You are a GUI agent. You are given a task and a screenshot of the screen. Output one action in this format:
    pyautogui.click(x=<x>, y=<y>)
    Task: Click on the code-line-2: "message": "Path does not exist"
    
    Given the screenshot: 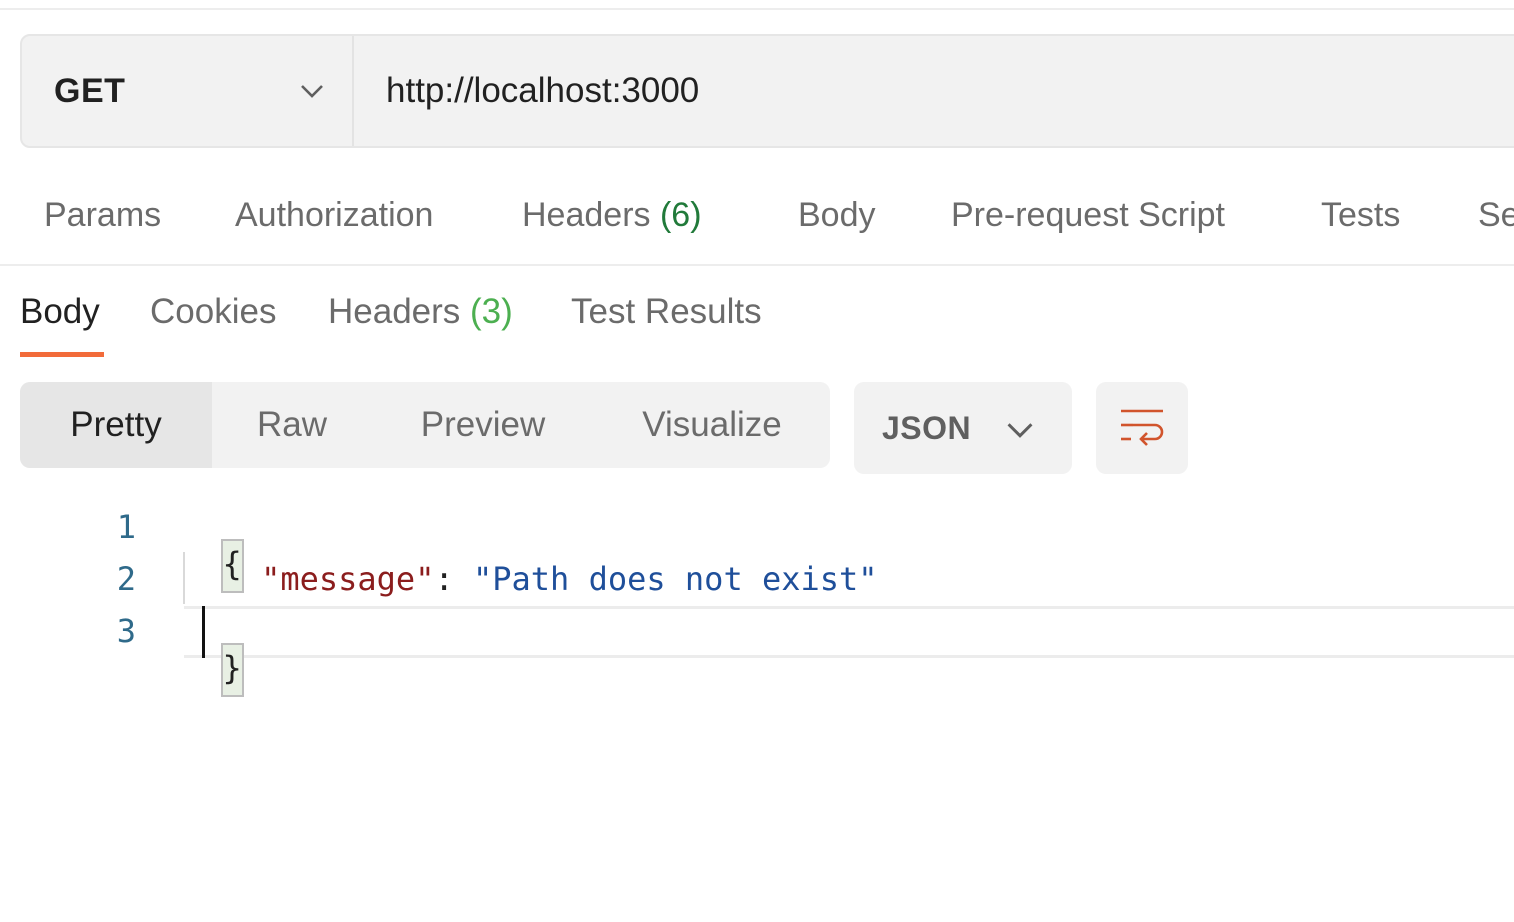 What is the action you would take?
    pyautogui.click(x=531, y=579)
    